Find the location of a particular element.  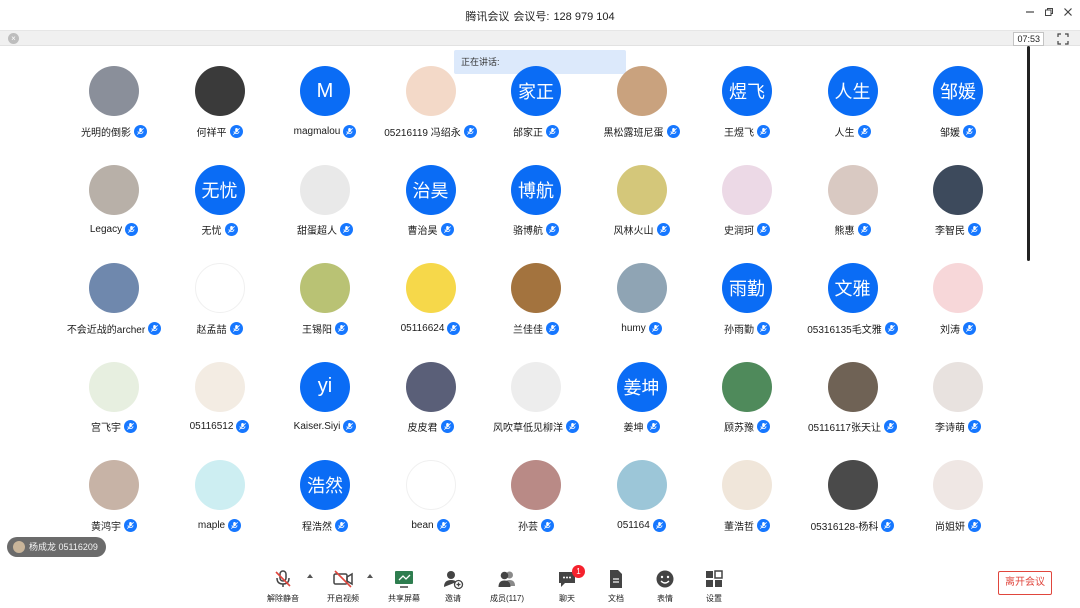

participant-tile: 刘涛 is located at coordinates (958, 303).